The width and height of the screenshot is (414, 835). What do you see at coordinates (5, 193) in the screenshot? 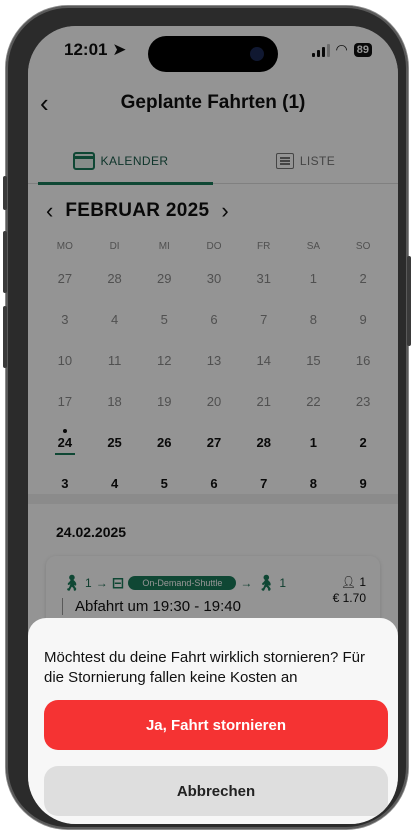
I see `action-button` at bounding box center [5, 193].